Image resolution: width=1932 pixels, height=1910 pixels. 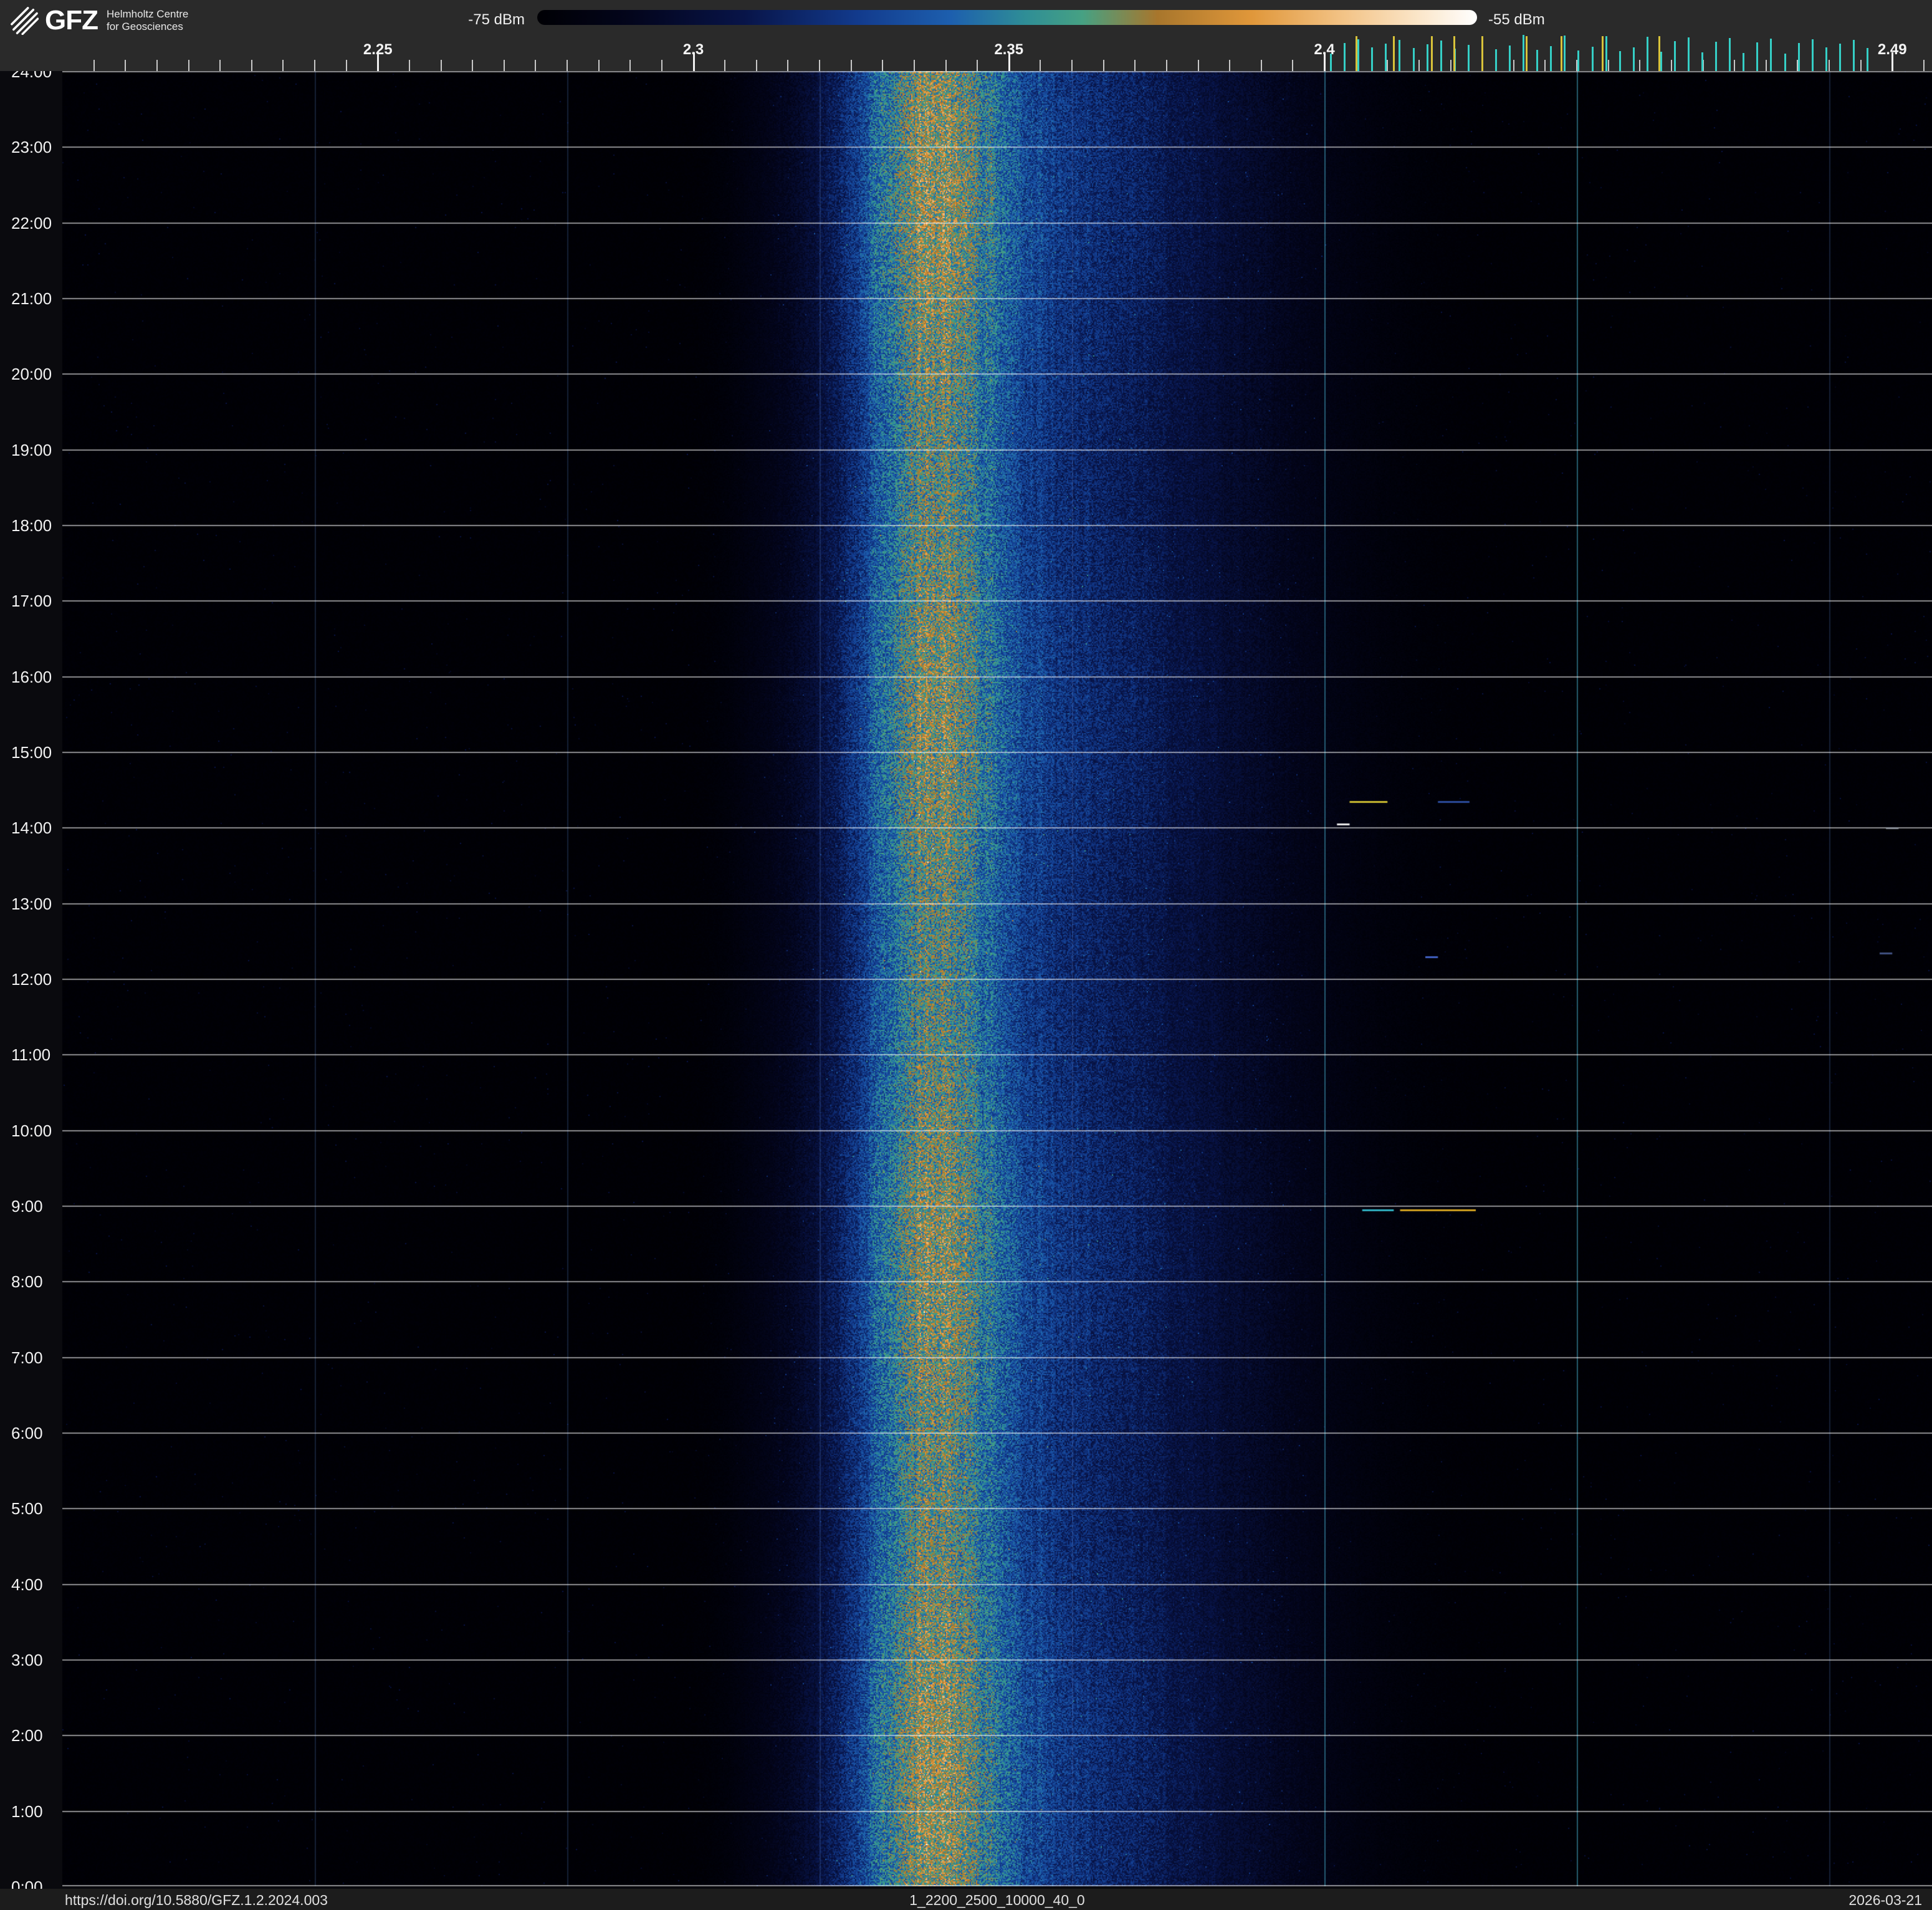 What do you see at coordinates (31, 147) in the screenshot?
I see `time-label: 23:00` at bounding box center [31, 147].